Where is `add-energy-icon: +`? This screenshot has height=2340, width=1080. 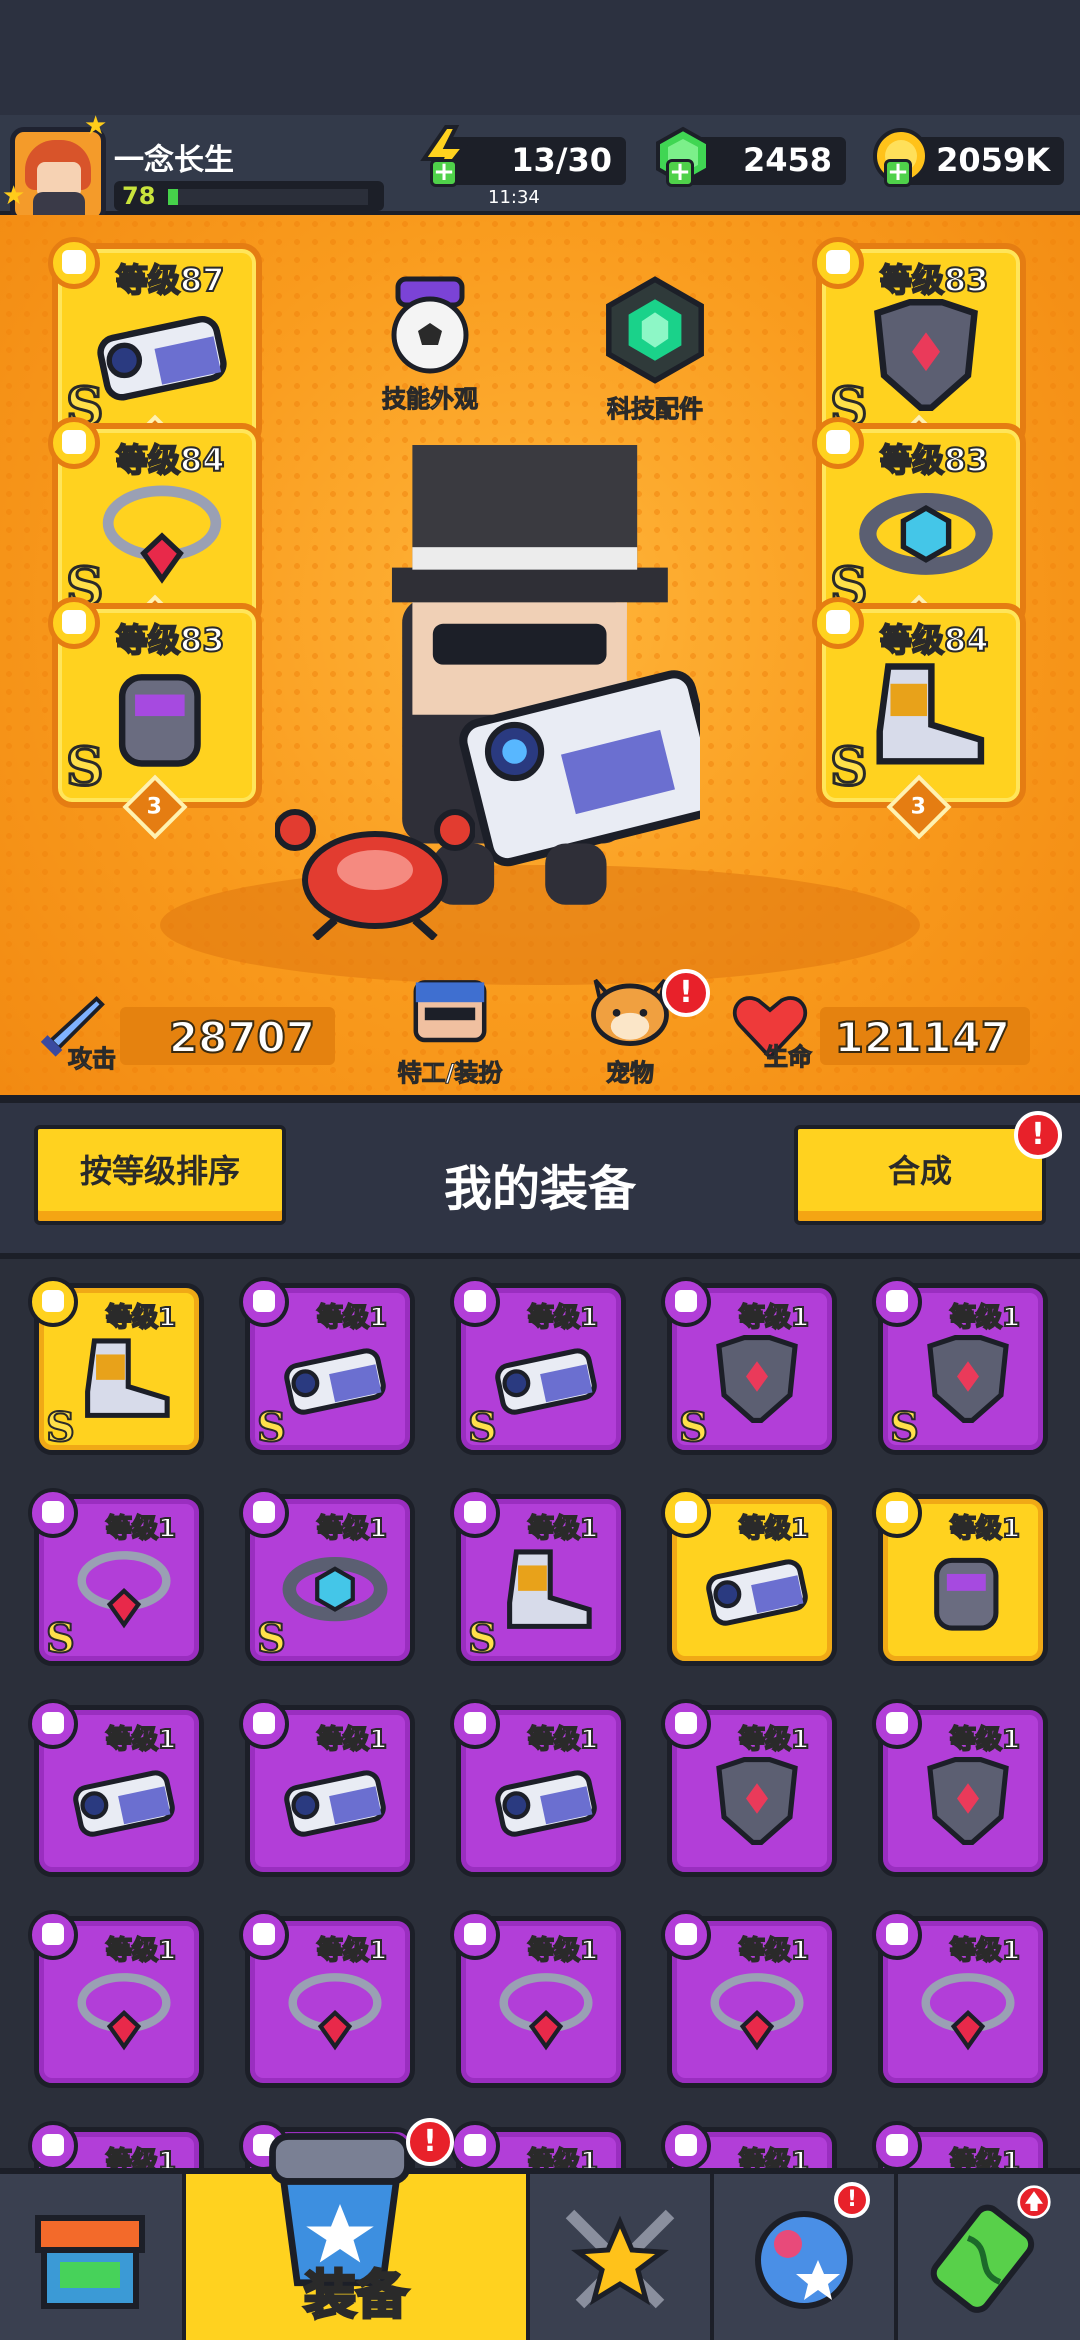
add-energy-icon: + is located at coordinates (444, 173).